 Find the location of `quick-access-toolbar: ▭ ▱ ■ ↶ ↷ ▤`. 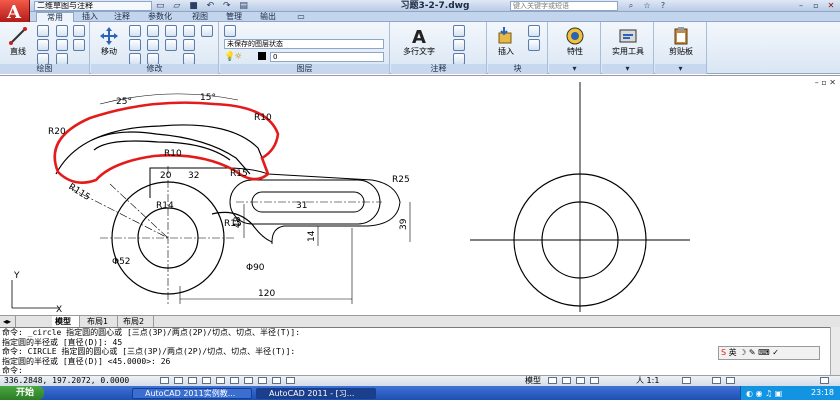

quick-access-toolbar: ▭ ▱ ■ ↶ ↷ ▤ is located at coordinates (256, 6).